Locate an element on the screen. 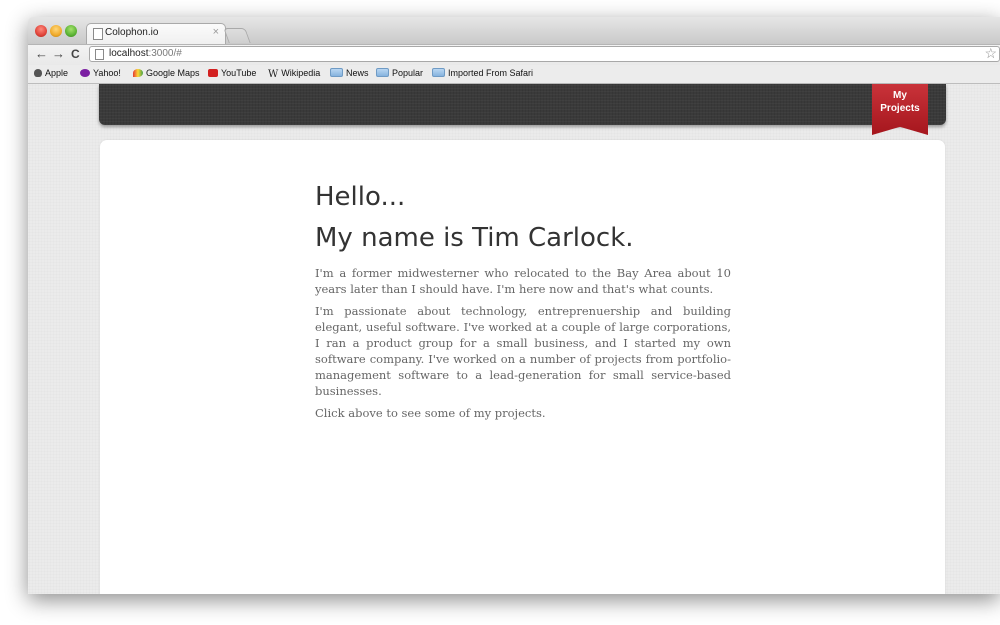 This screenshot has width=1000, height=625. bookmark-yahoo: Yahoo! is located at coordinates (100, 73).